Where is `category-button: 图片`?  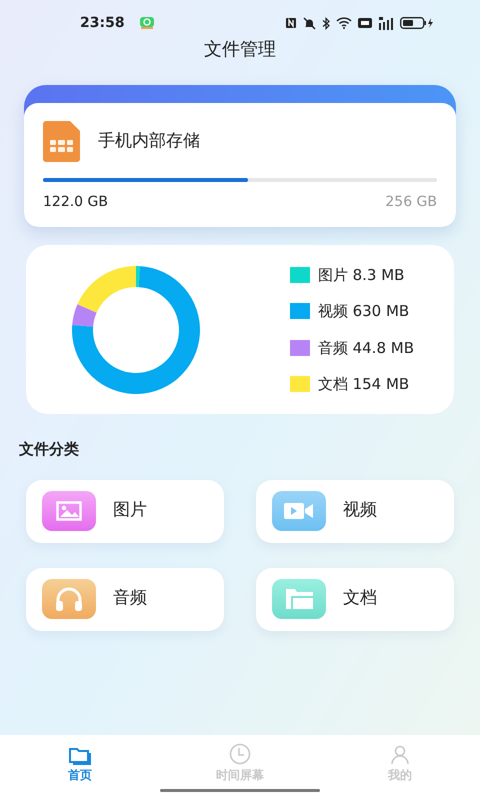
category-button: 图片 is located at coordinates (125, 511).